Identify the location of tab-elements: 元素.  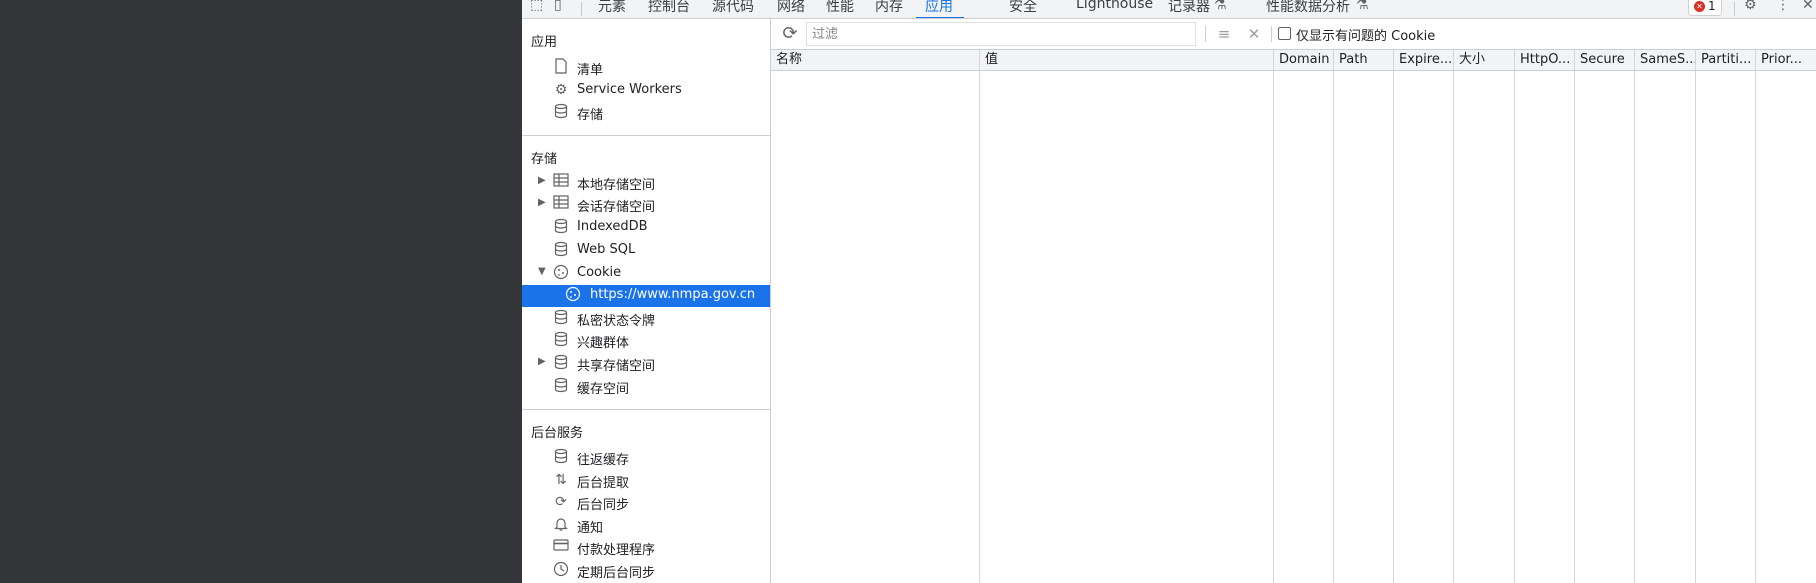
(612, 8).